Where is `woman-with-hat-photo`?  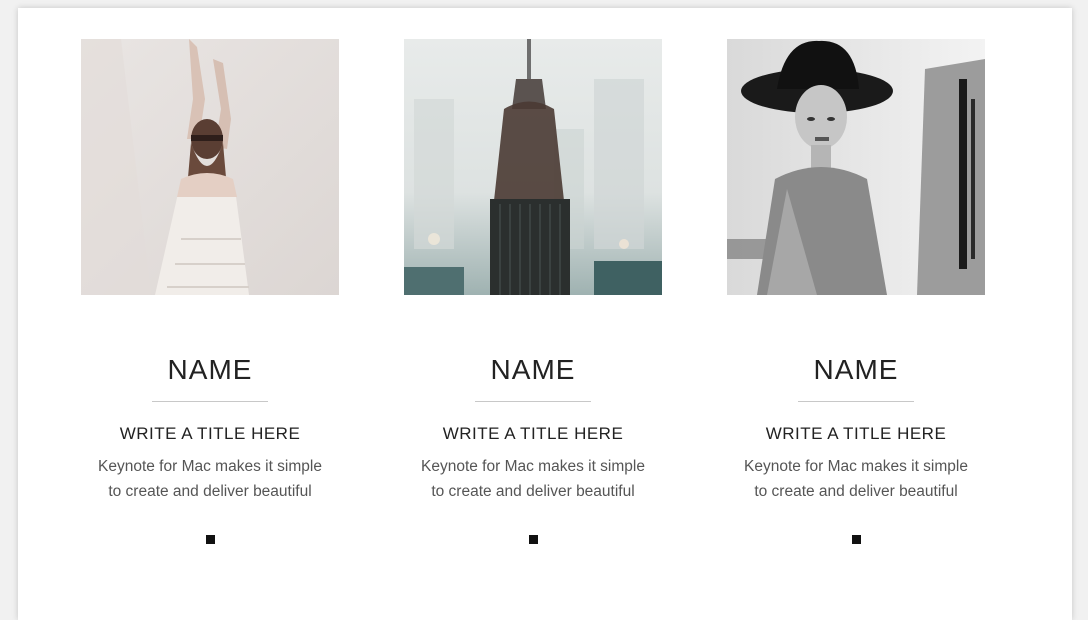
woman-with-hat-photo is located at coordinates (856, 167).